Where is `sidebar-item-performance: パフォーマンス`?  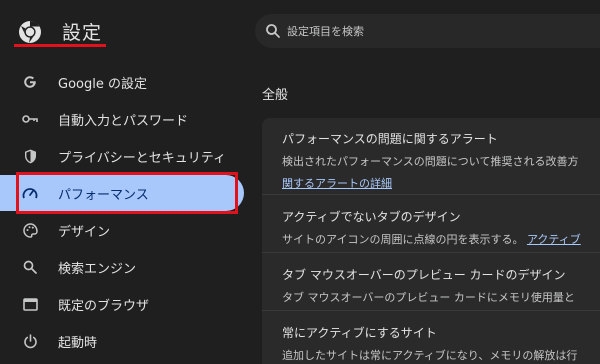 sidebar-item-performance: パフォーマンス is located at coordinates (122, 193).